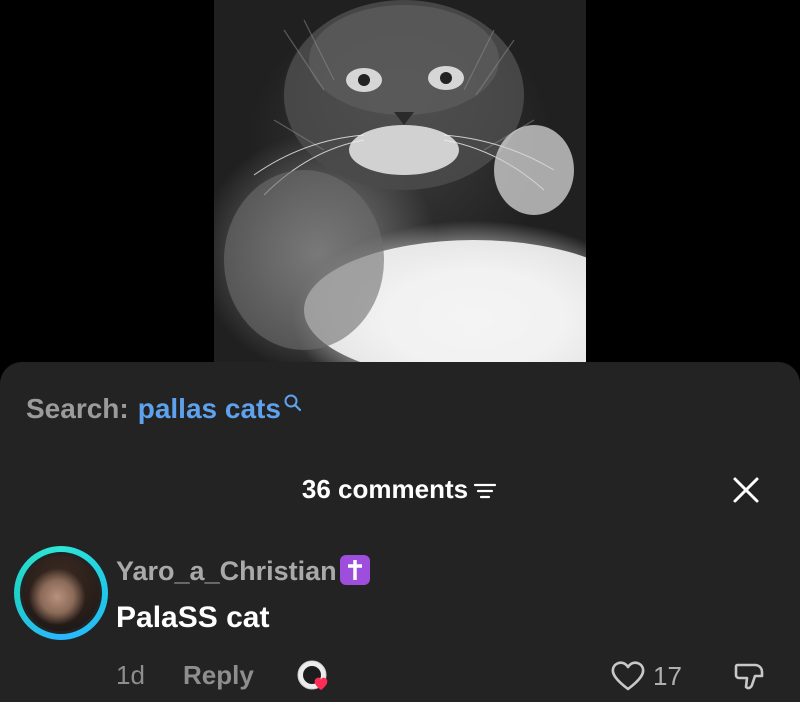 This screenshot has height=702, width=800. What do you see at coordinates (485, 491) in the screenshot?
I see `filter-icon` at bounding box center [485, 491].